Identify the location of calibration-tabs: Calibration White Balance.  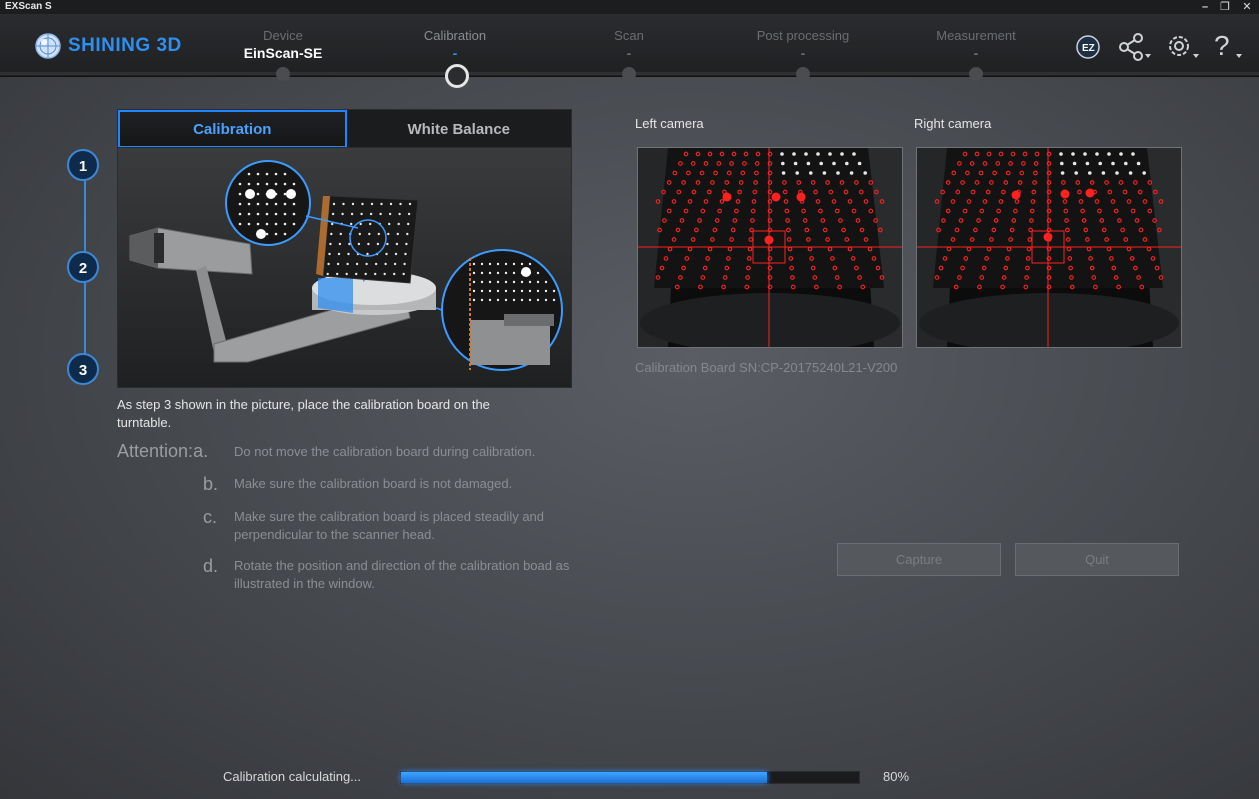
(344, 129).